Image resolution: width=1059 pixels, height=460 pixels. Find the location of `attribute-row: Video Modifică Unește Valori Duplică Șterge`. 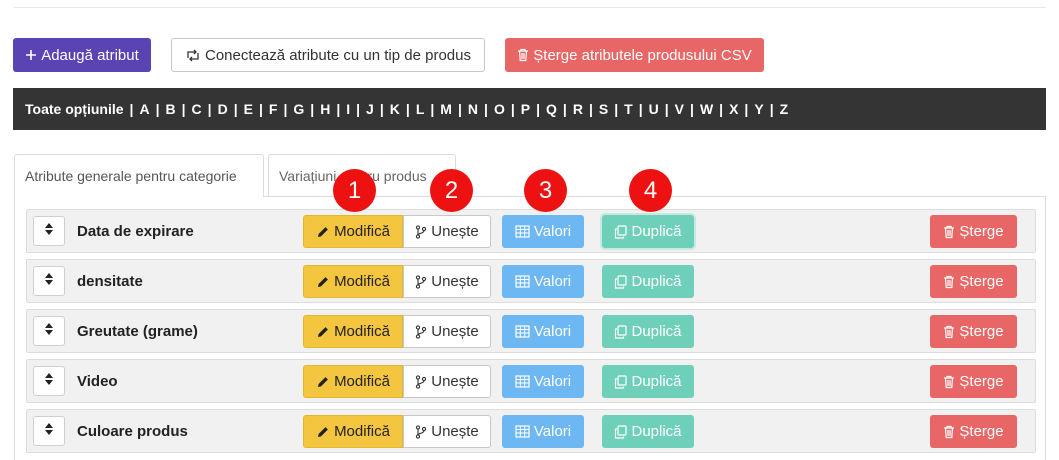

attribute-row: Video Modifică Unește Valori Duplică Șterge is located at coordinates (531, 381).